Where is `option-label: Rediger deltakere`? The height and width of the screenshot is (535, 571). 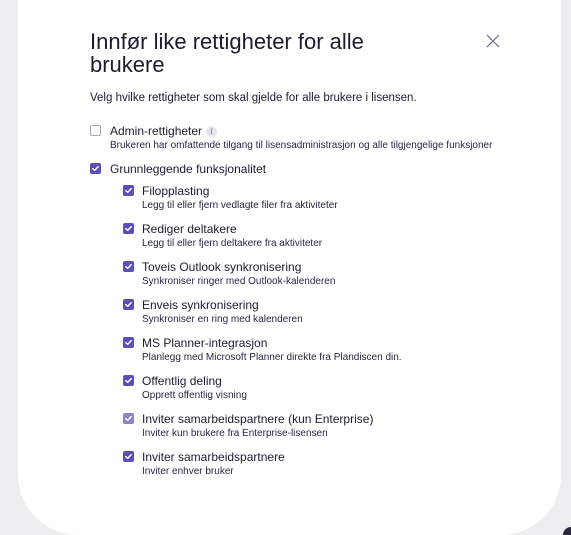 option-label: Rediger deltakere is located at coordinates (189, 229).